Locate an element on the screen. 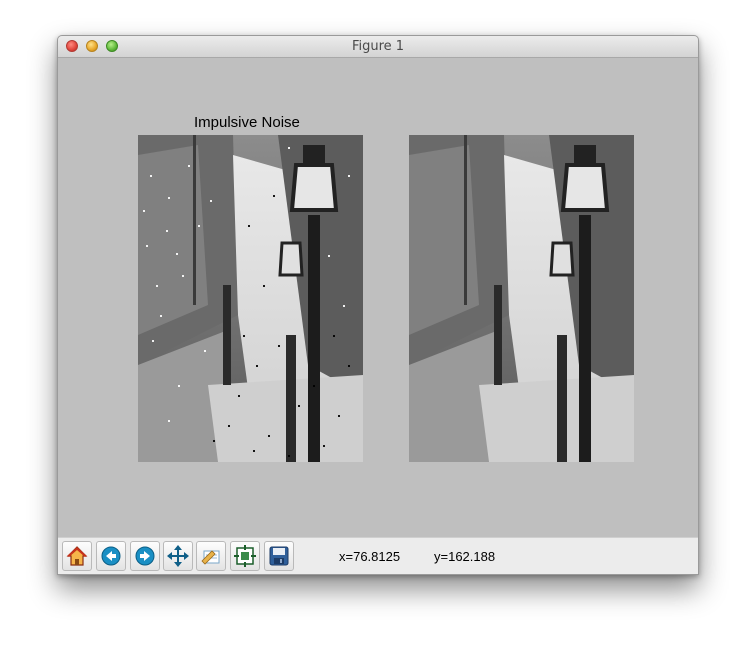 Image resolution: width=754 pixels, height=652 pixels. forward-button is located at coordinates (145, 556).